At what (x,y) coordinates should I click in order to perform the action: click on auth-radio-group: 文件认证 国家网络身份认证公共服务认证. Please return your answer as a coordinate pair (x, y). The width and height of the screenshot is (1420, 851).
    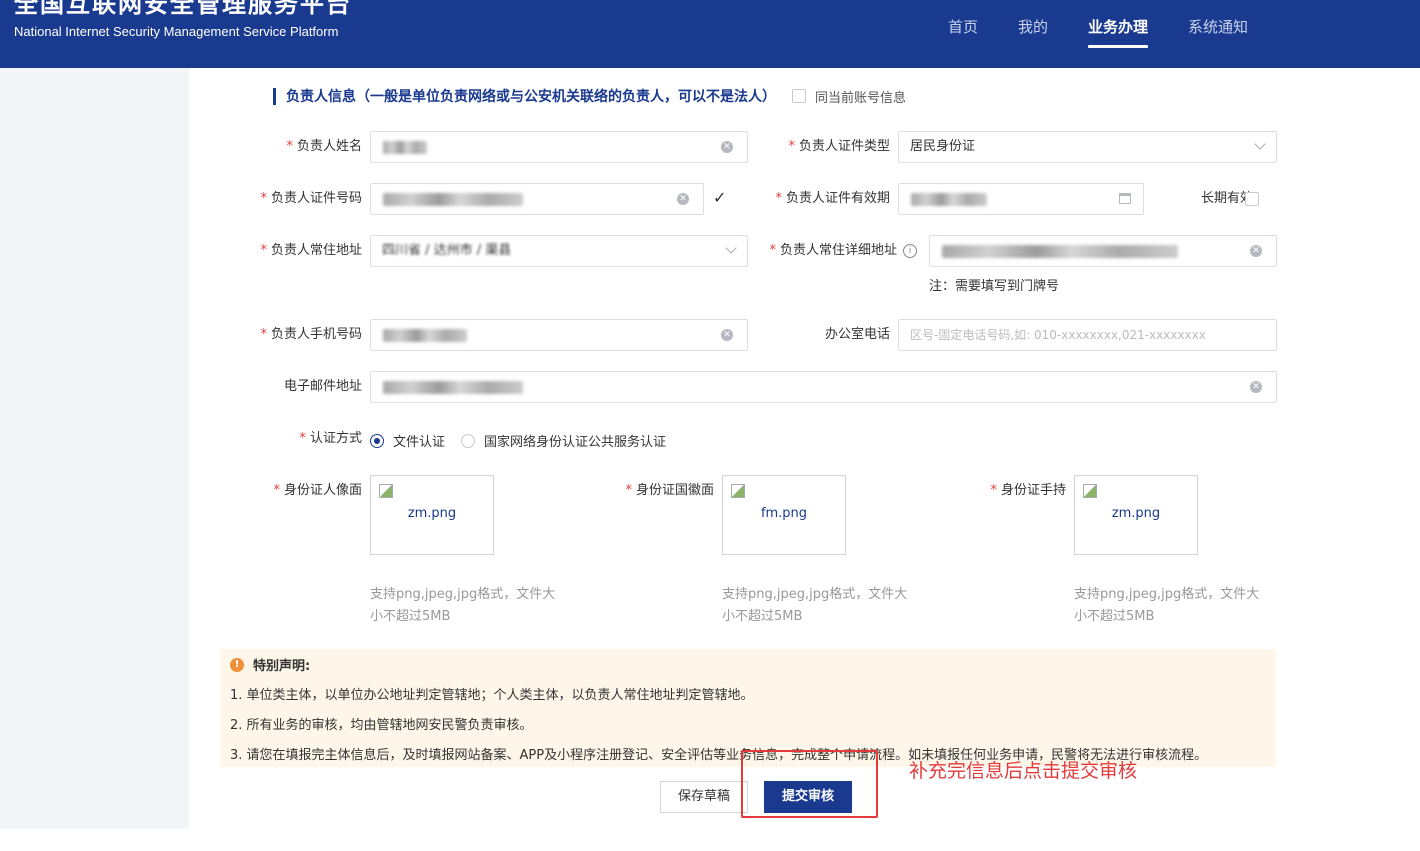
    Looking at the image, I should click on (518, 440).